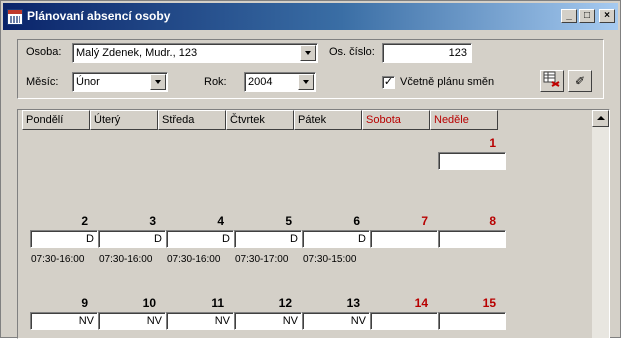 The width and height of the screenshot is (621, 339). Describe the element at coordinates (192, 120) in the screenshot. I see `weekday-header: Středa` at that location.